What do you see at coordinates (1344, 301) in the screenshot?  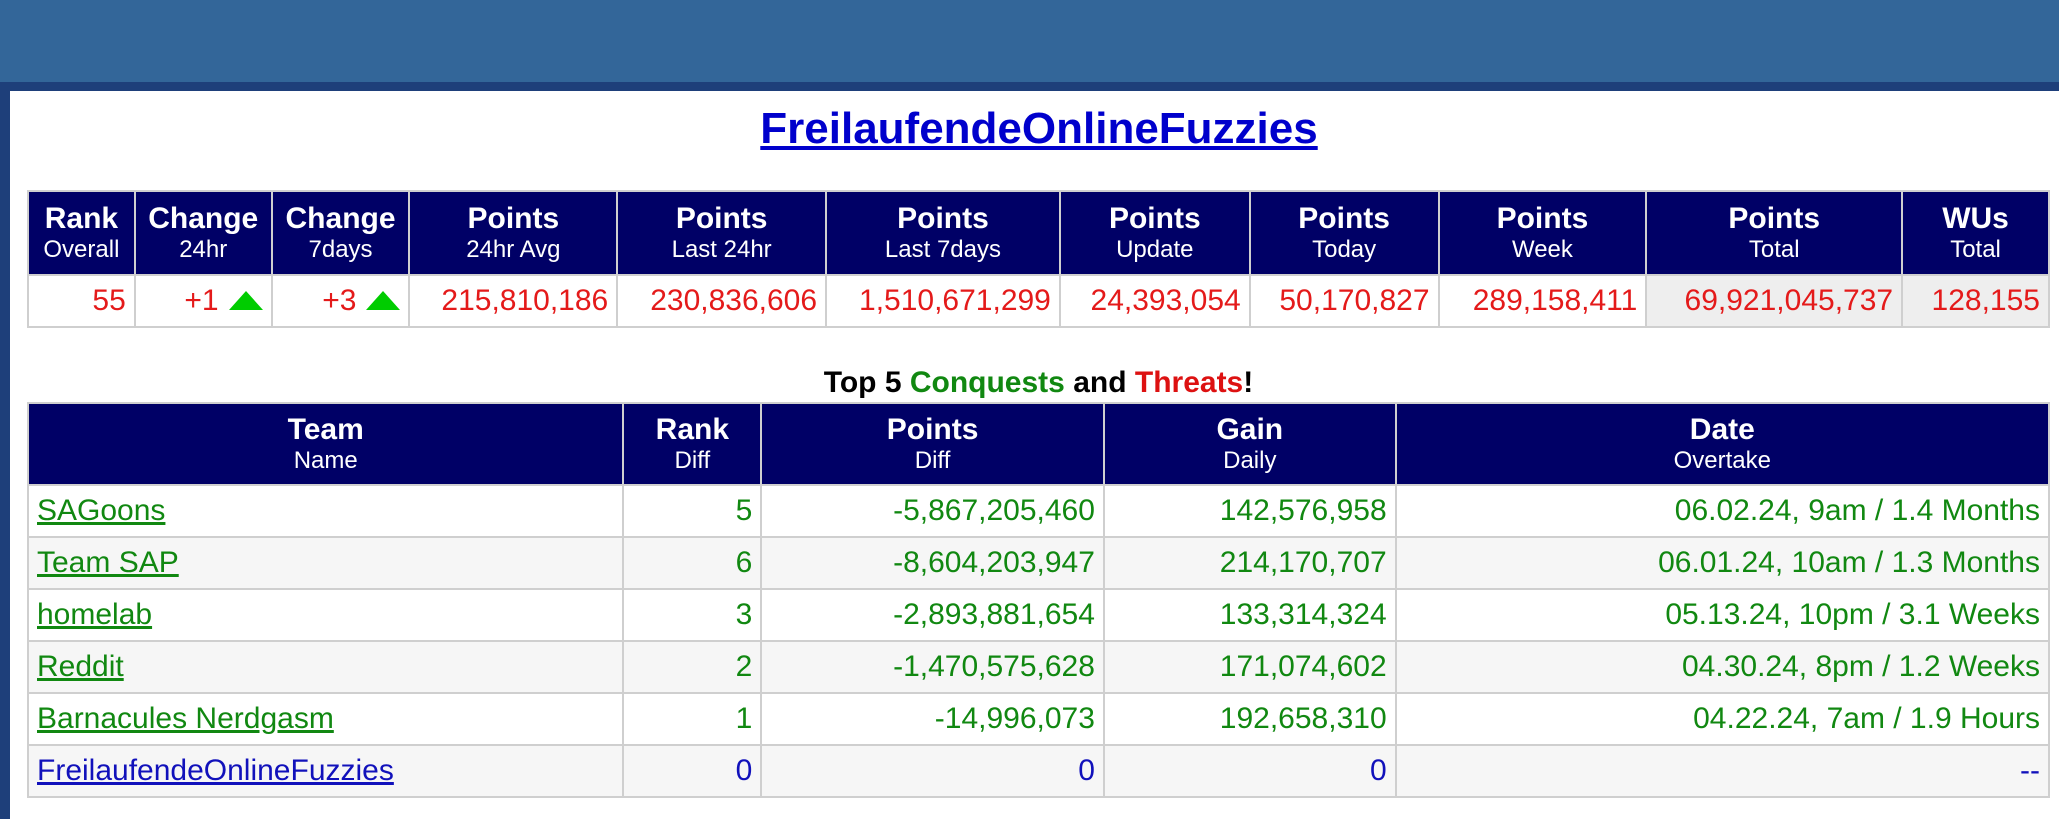 I see `points-today-value: 50,170,827` at bounding box center [1344, 301].